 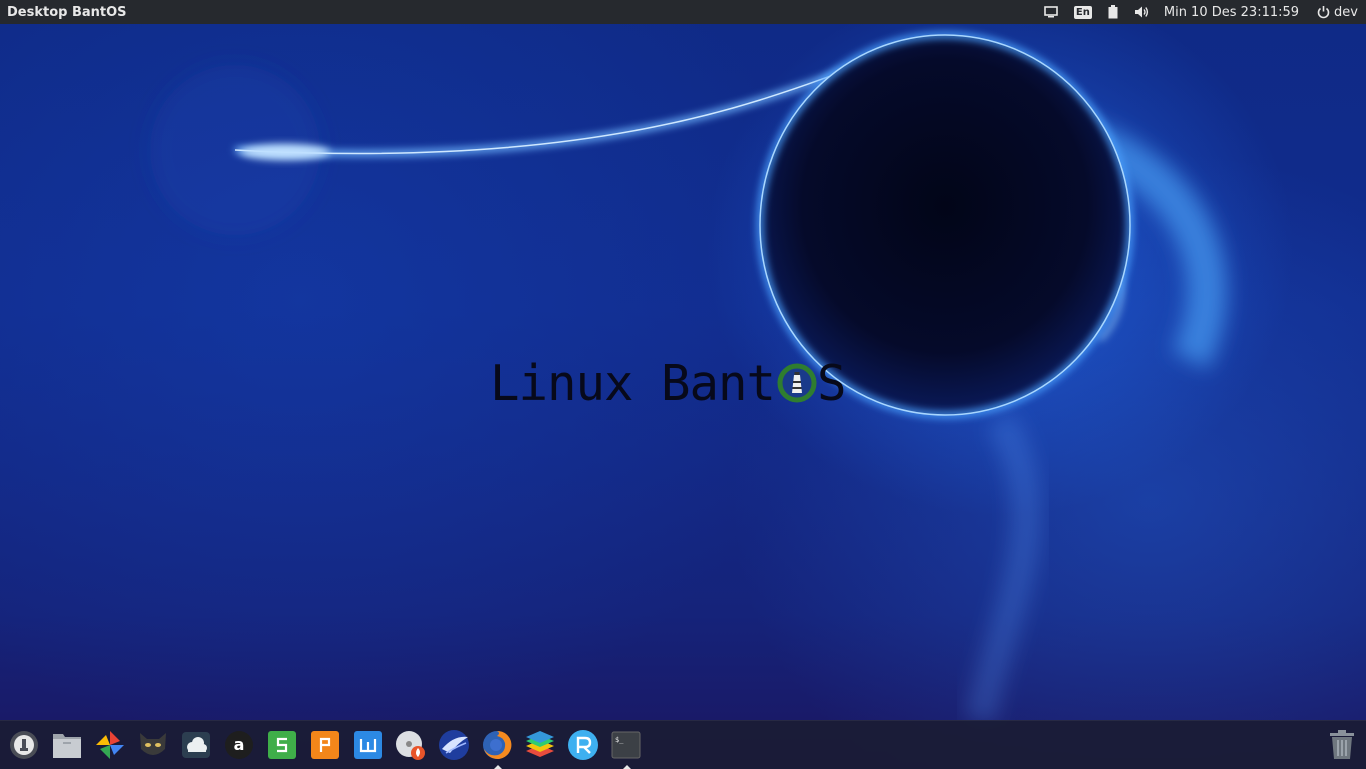 What do you see at coordinates (153, 745) in the screenshot?
I see `cat-app-icon` at bounding box center [153, 745].